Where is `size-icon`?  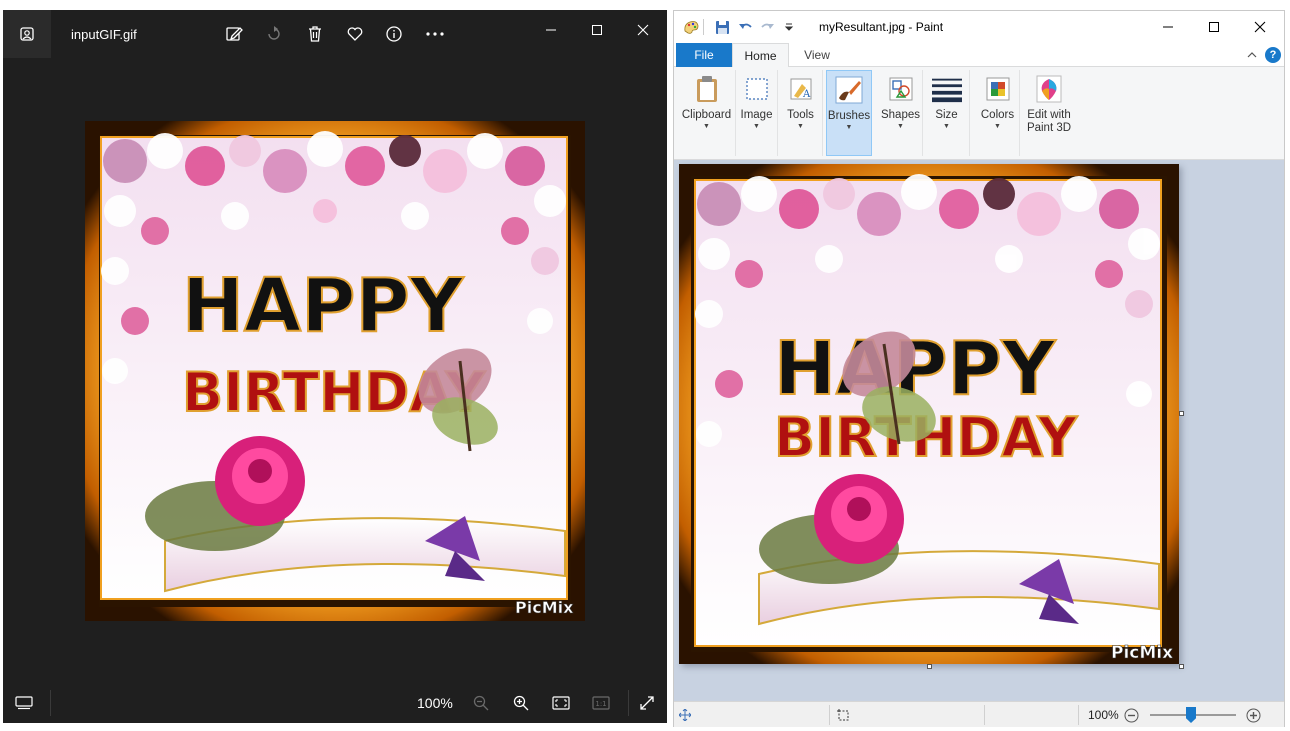 size-icon is located at coordinates (947, 89).